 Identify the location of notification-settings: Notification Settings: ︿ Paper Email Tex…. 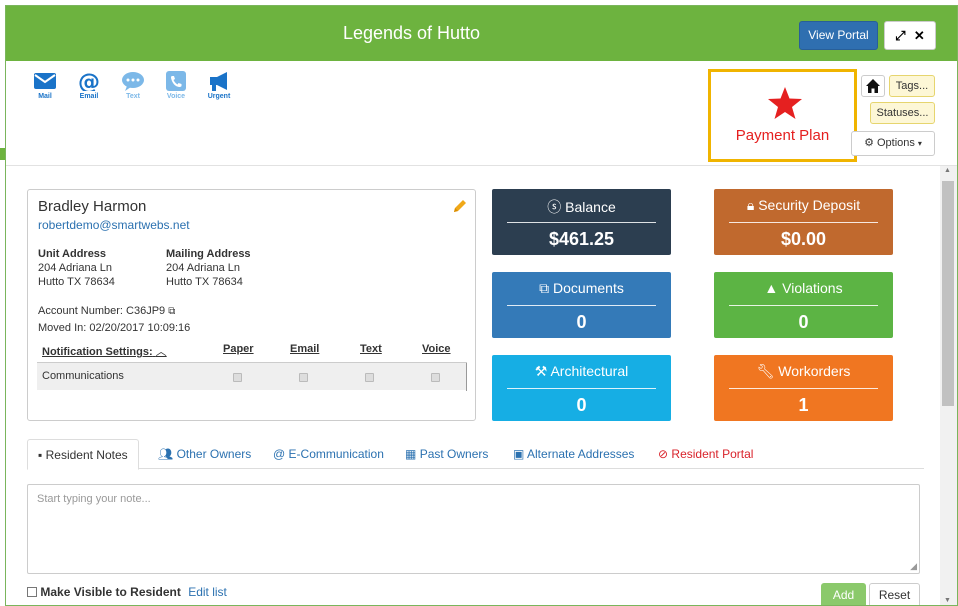
(252, 365).